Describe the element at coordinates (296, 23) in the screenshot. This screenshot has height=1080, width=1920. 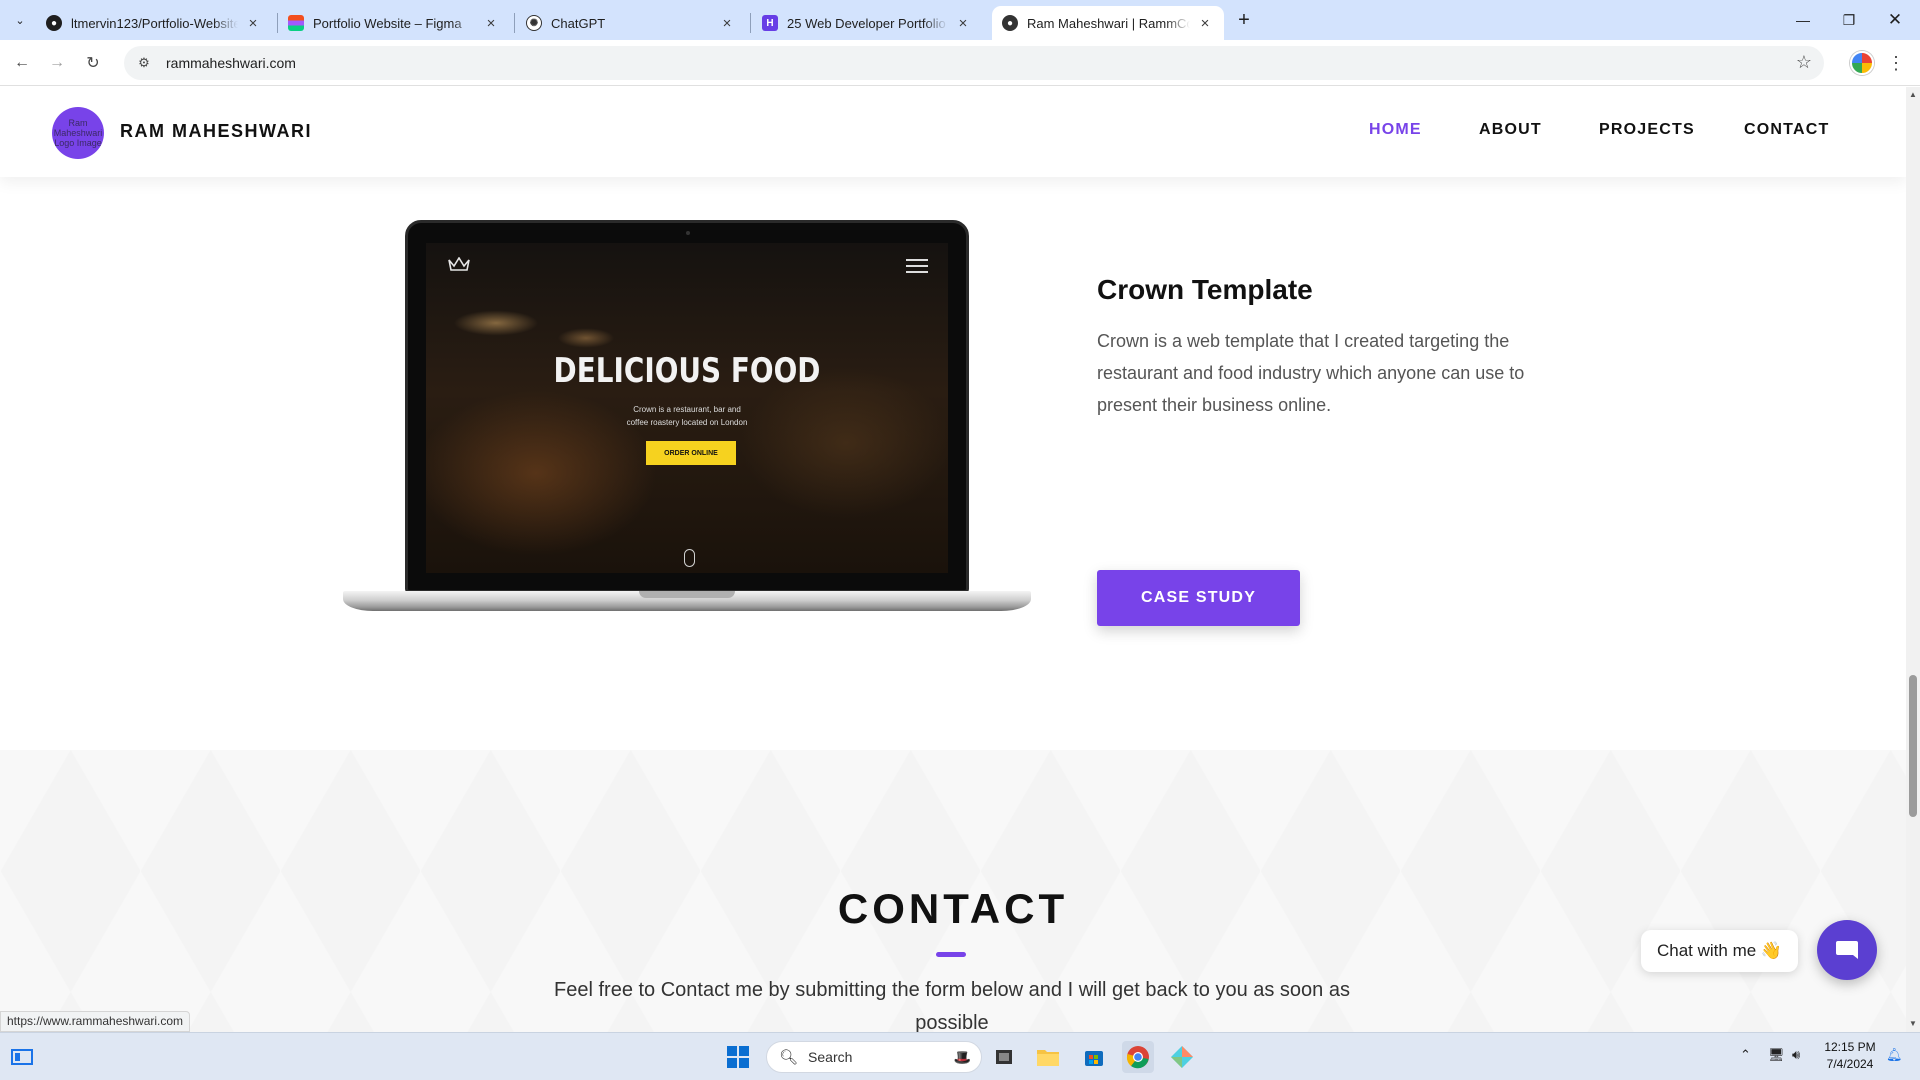
I see `figma-icon` at that location.